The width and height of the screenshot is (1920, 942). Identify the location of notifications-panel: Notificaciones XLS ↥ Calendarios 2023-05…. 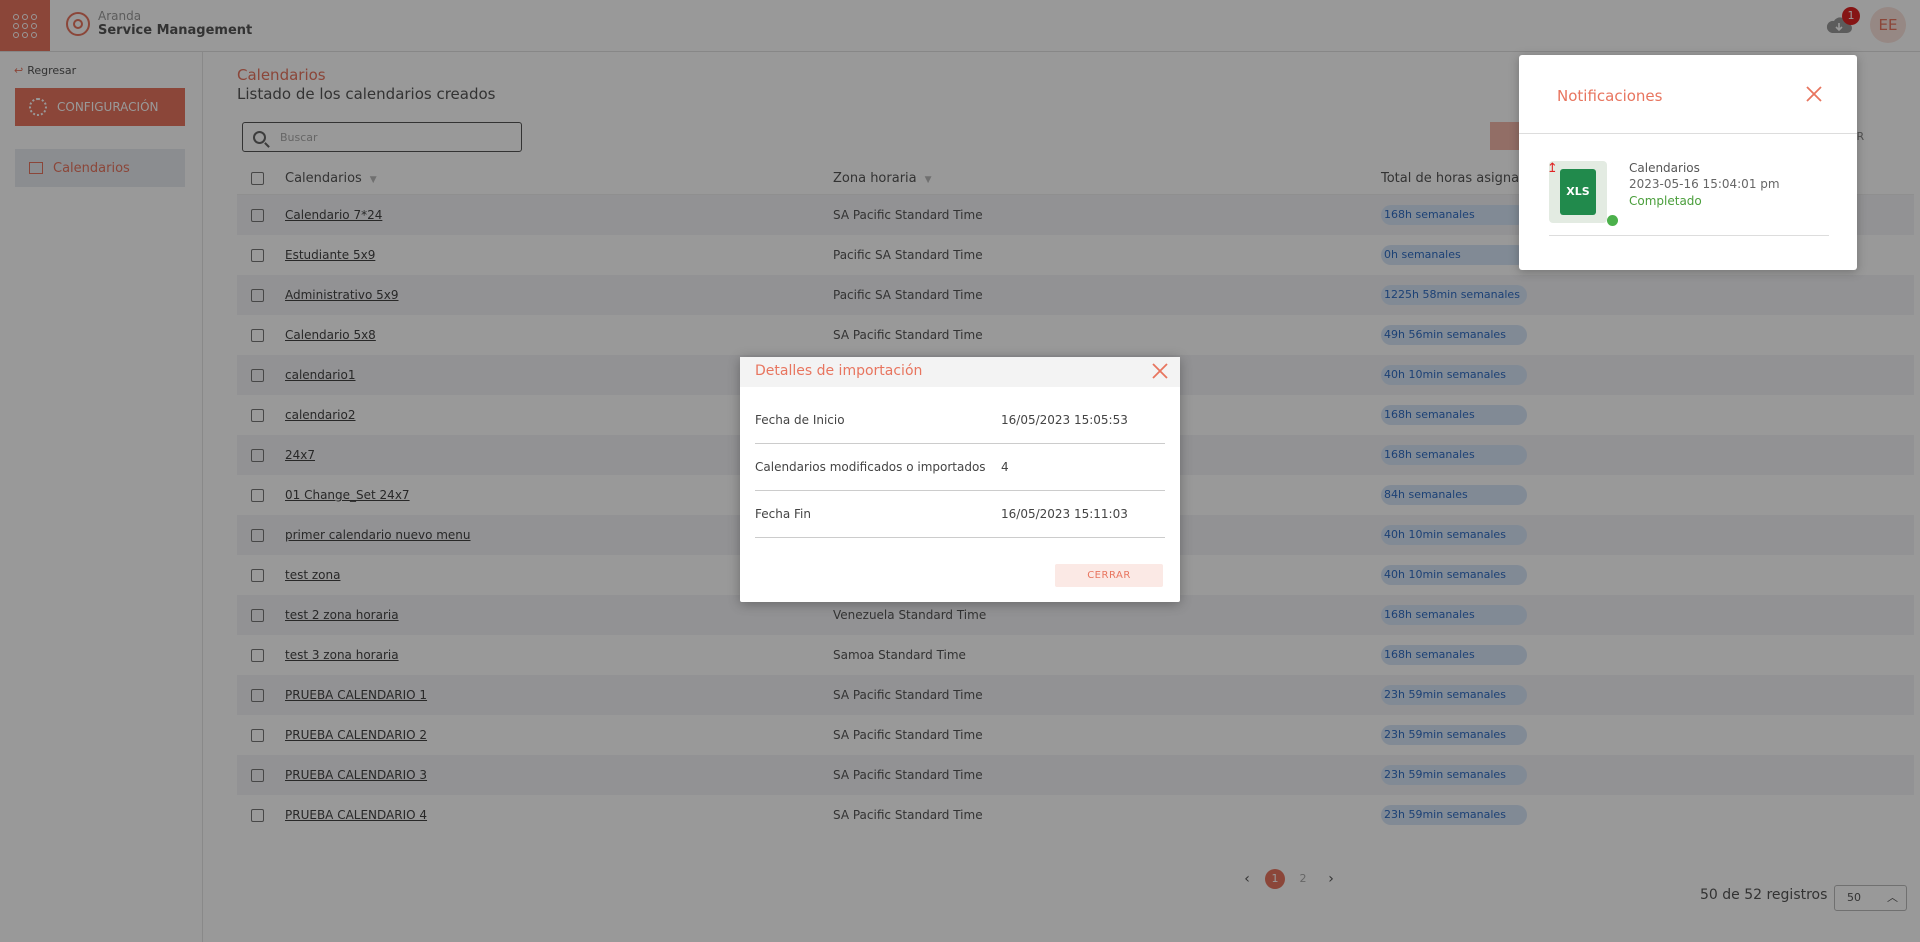
(1688, 162).